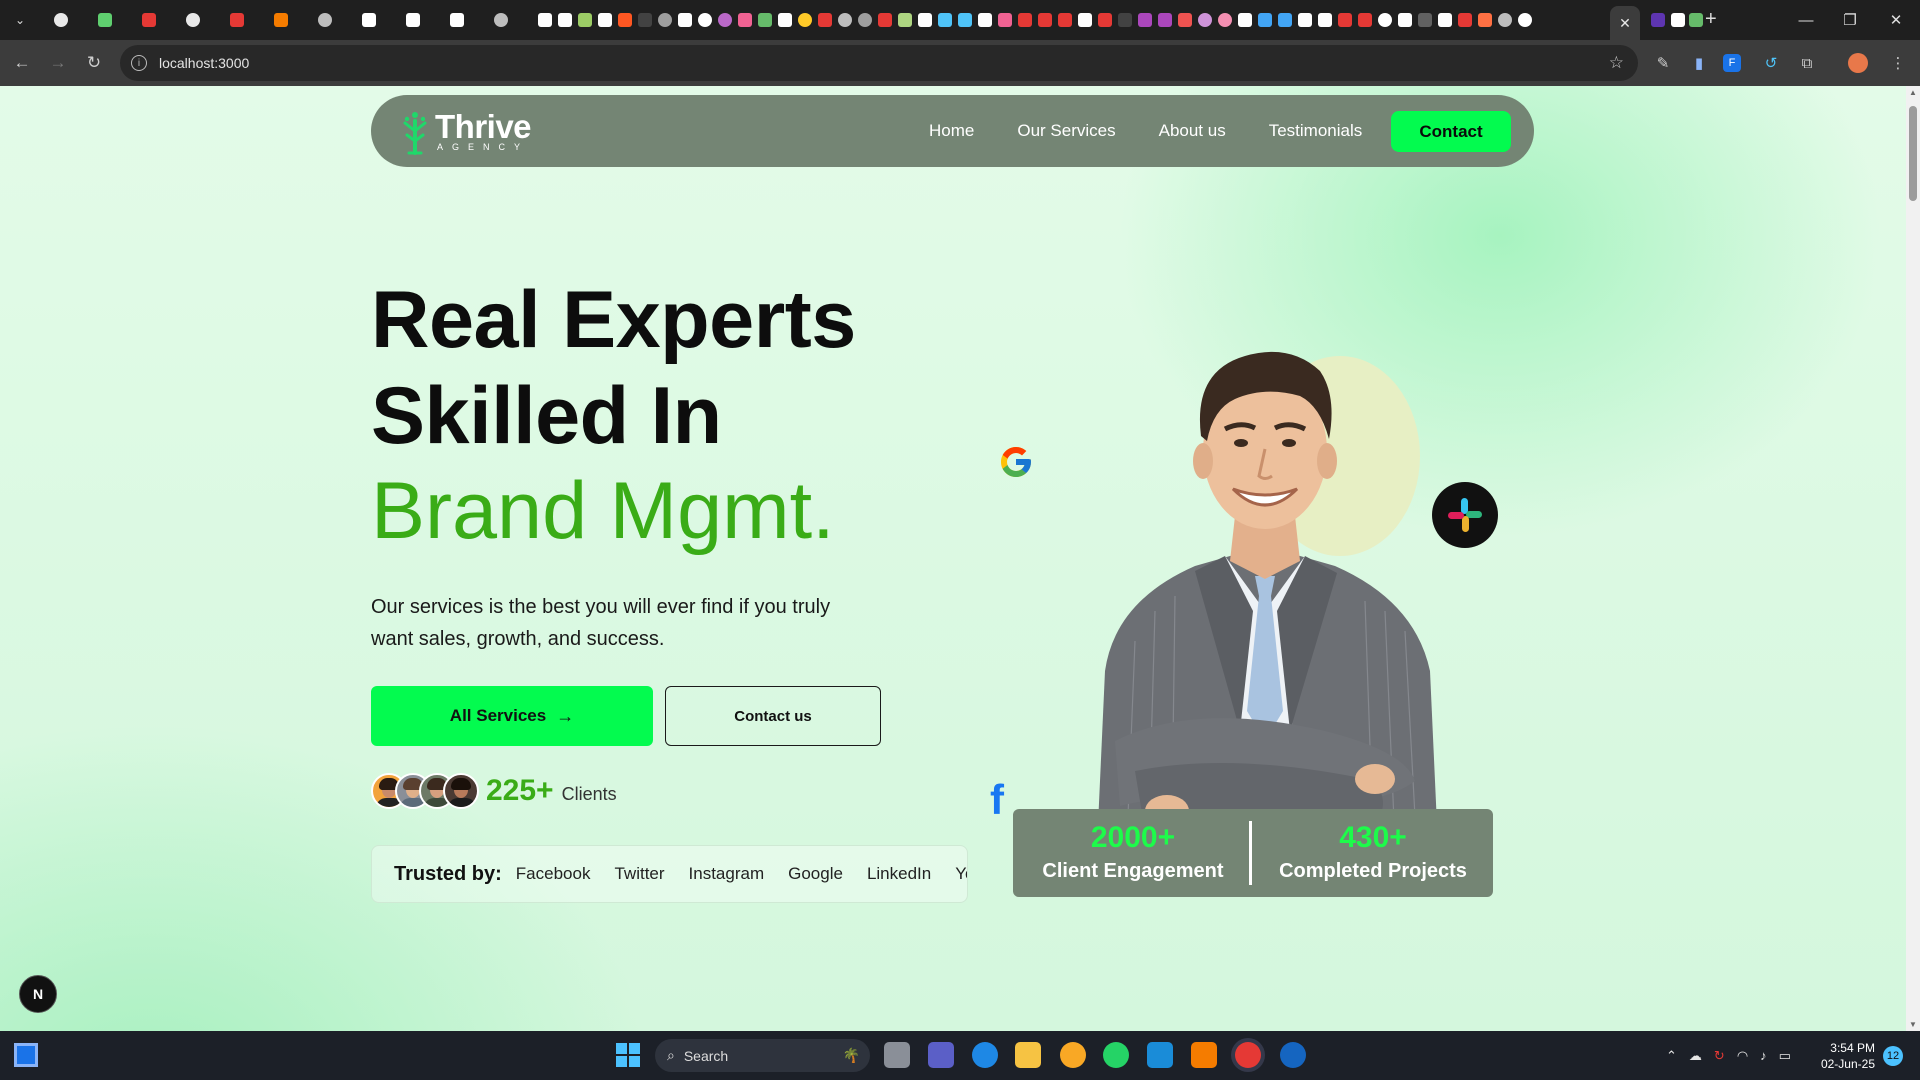 This screenshot has height=1080, width=1920. What do you see at coordinates (1663, 63) in the screenshot?
I see `eyedropper-extension-icon: ✎` at bounding box center [1663, 63].